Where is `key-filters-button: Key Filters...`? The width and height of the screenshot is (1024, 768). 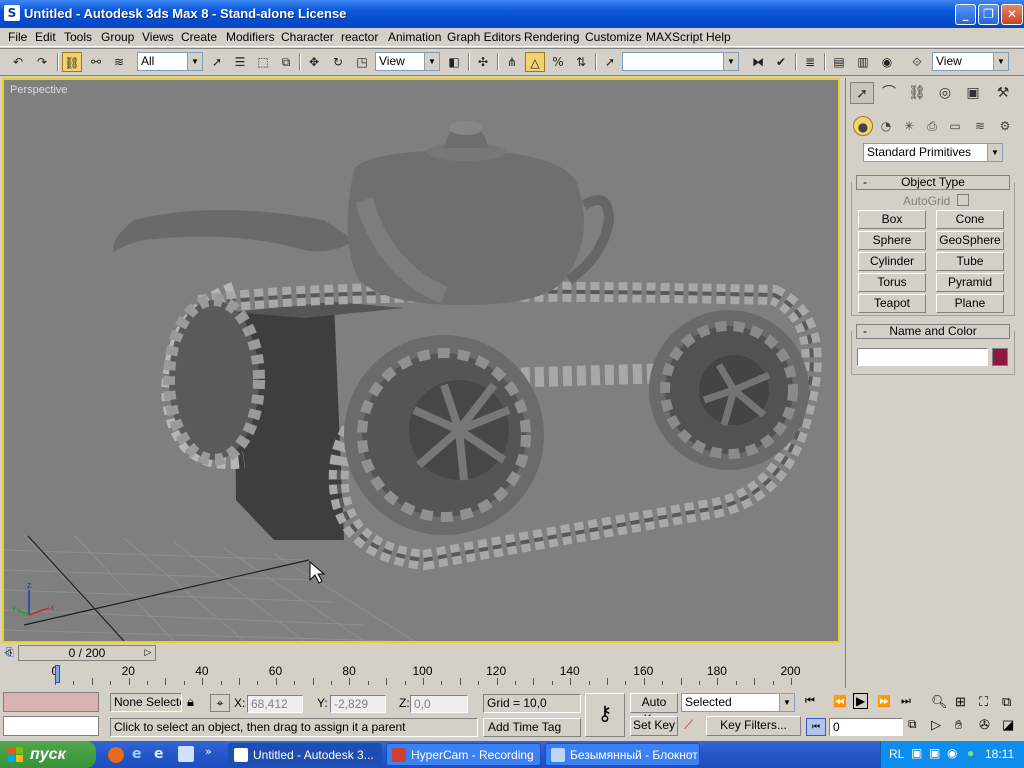 key-filters-button: Key Filters... is located at coordinates (753, 726).